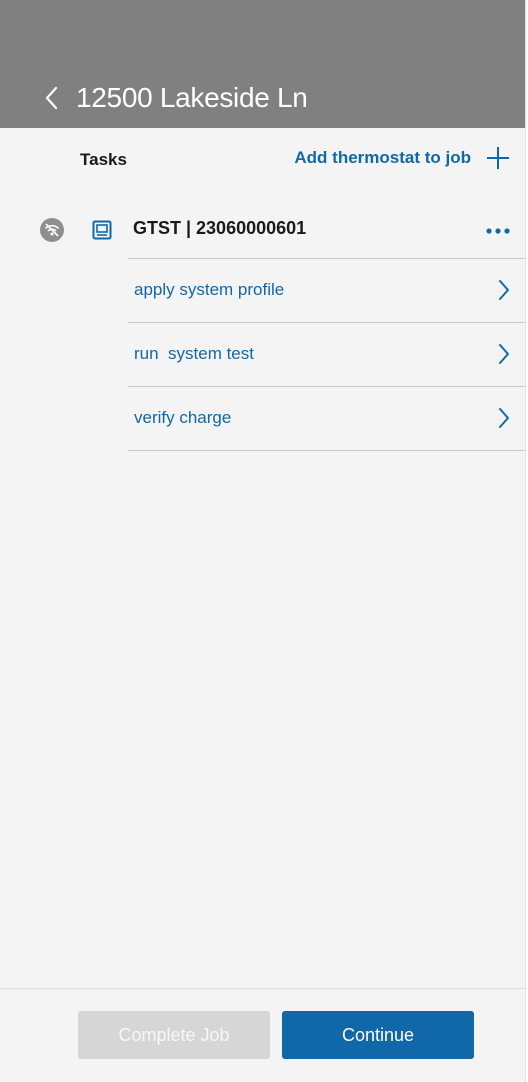 The width and height of the screenshot is (528, 1082). I want to click on footer-actions: Complete Job Continue, so click(262, 1035).